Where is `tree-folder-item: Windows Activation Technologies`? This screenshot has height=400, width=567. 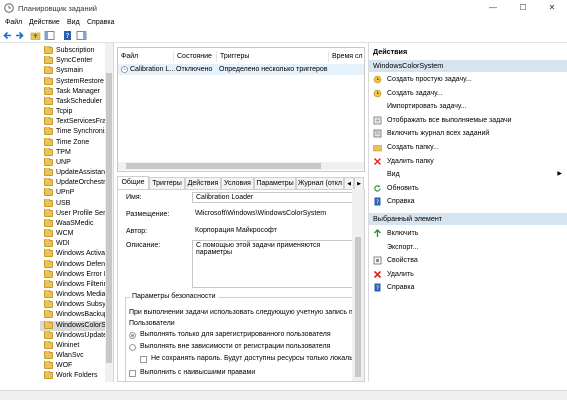 tree-folder-item: Windows Activation Technologies is located at coordinates (76, 254).